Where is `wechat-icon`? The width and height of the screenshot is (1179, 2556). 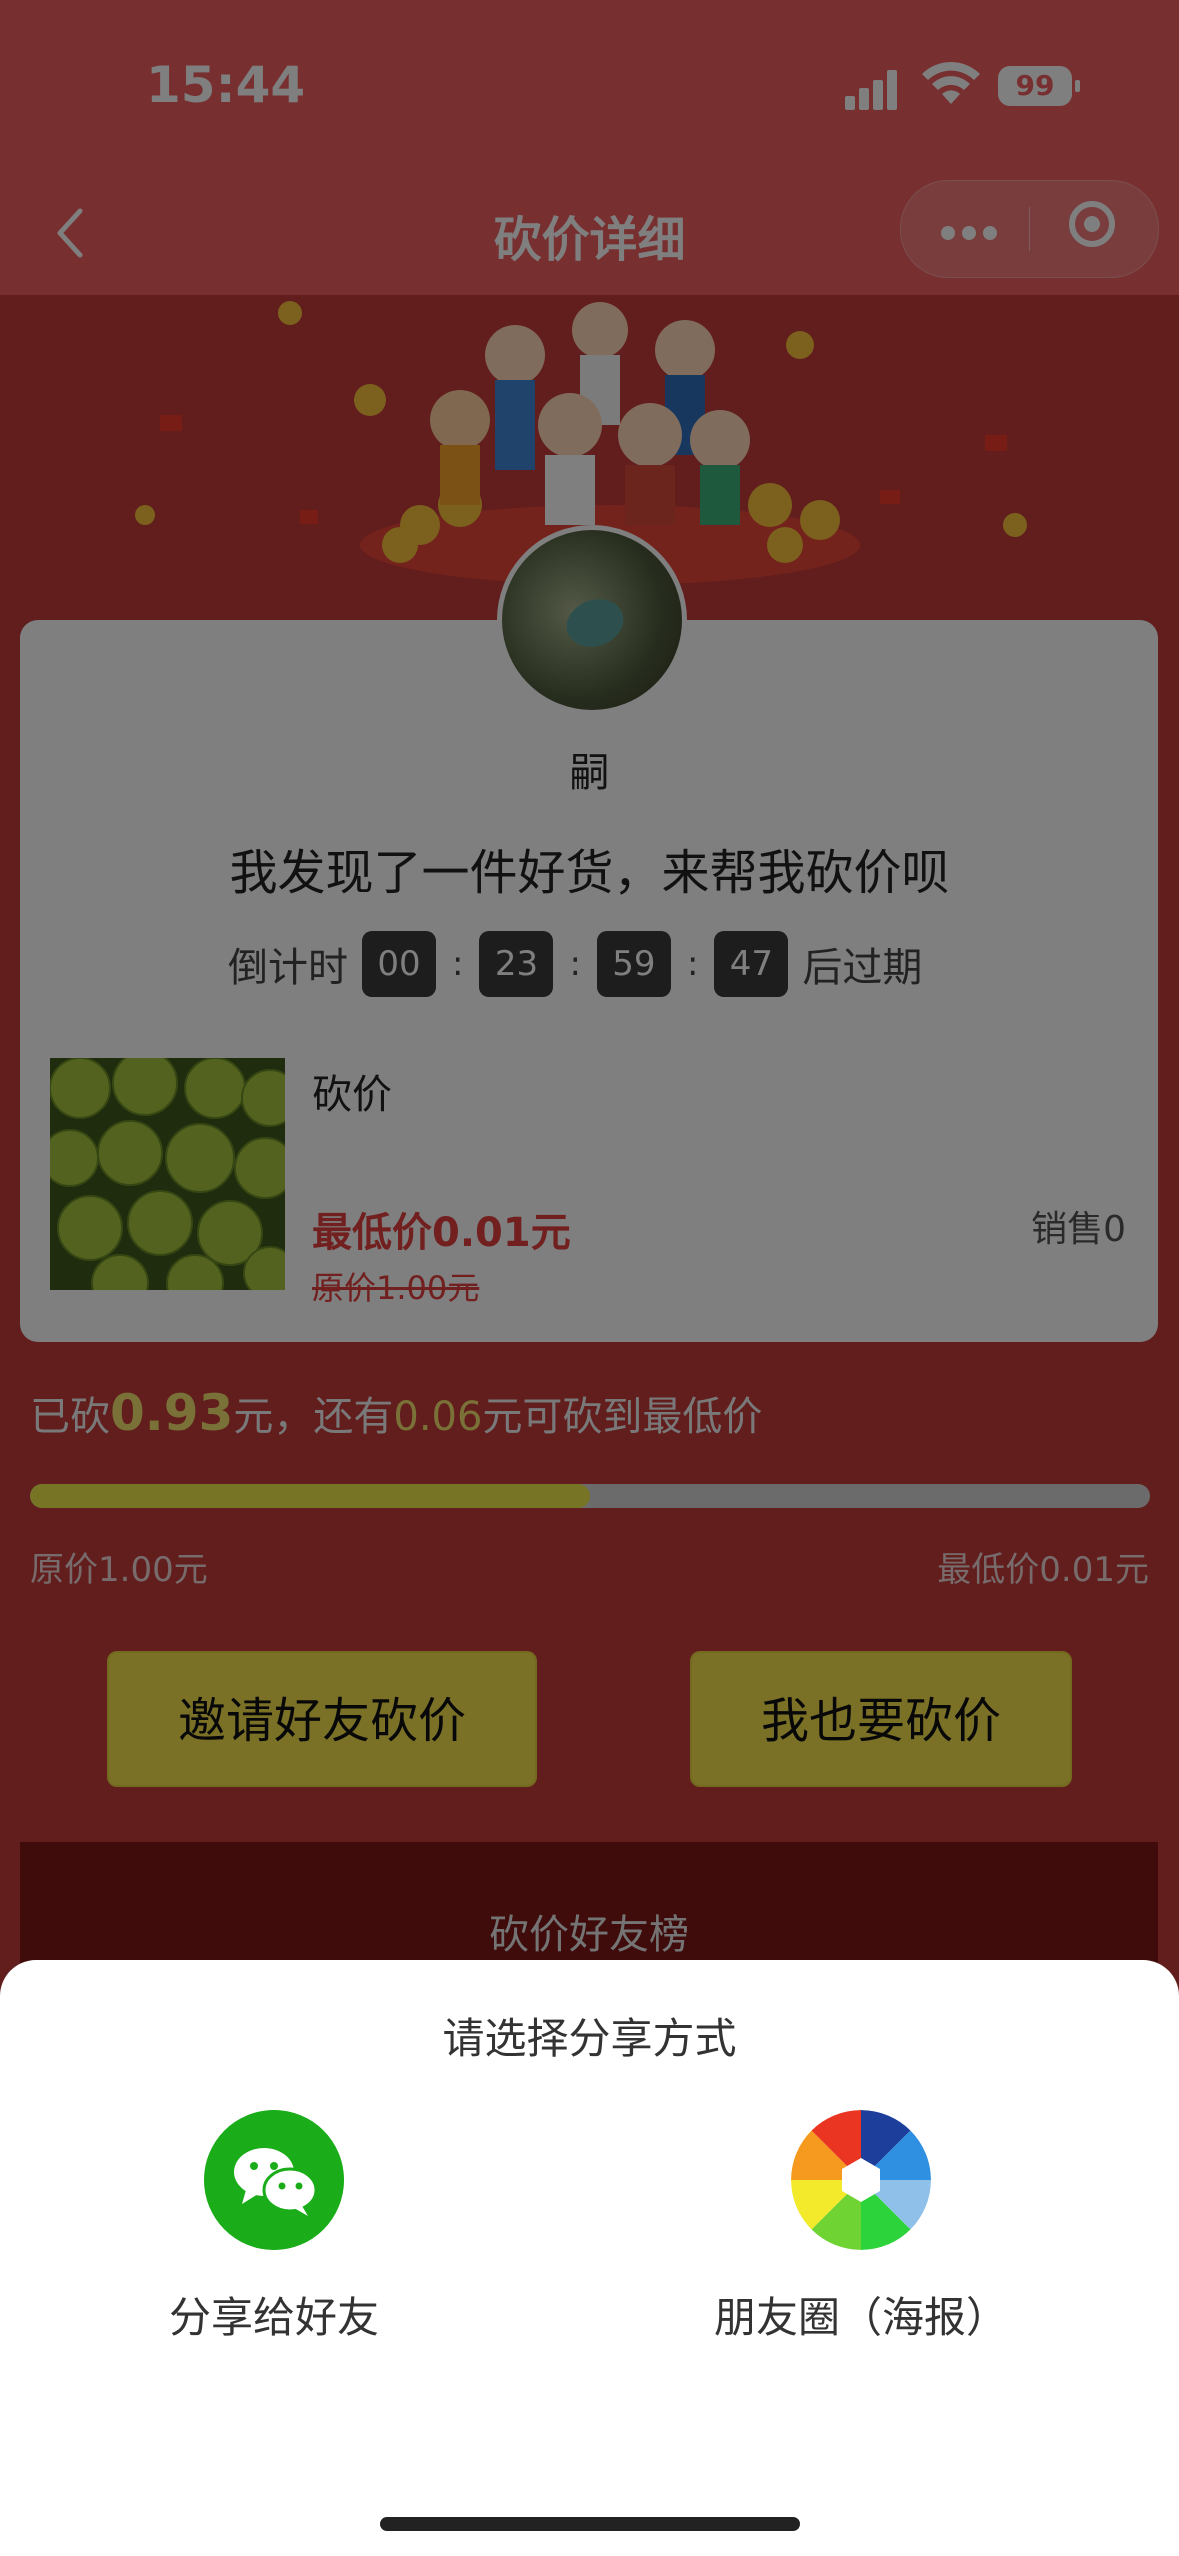
wechat-icon is located at coordinates (274, 2180).